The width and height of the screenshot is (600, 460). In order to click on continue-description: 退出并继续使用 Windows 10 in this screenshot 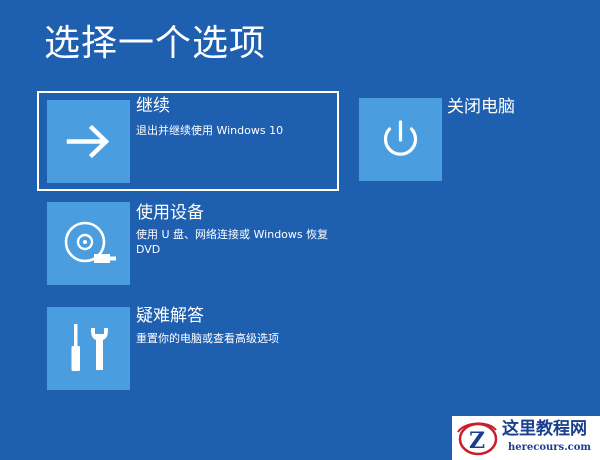, I will do `click(210, 130)`.